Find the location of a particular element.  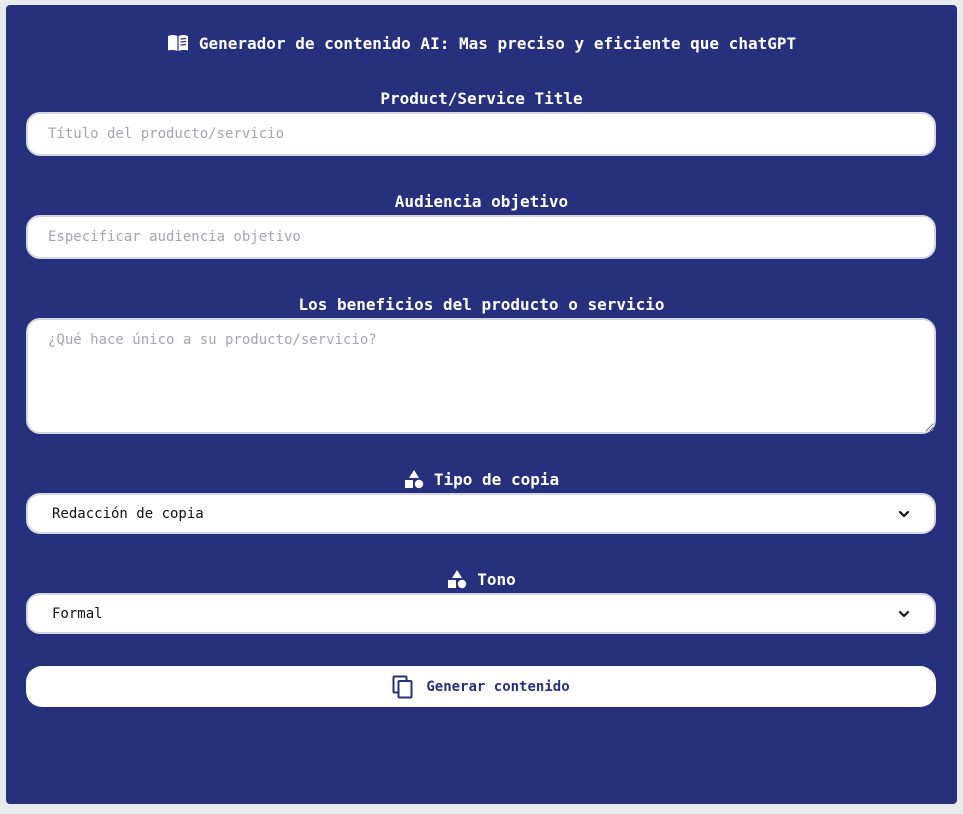

copy-type-select: Redacción de copia is located at coordinates (481, 513).